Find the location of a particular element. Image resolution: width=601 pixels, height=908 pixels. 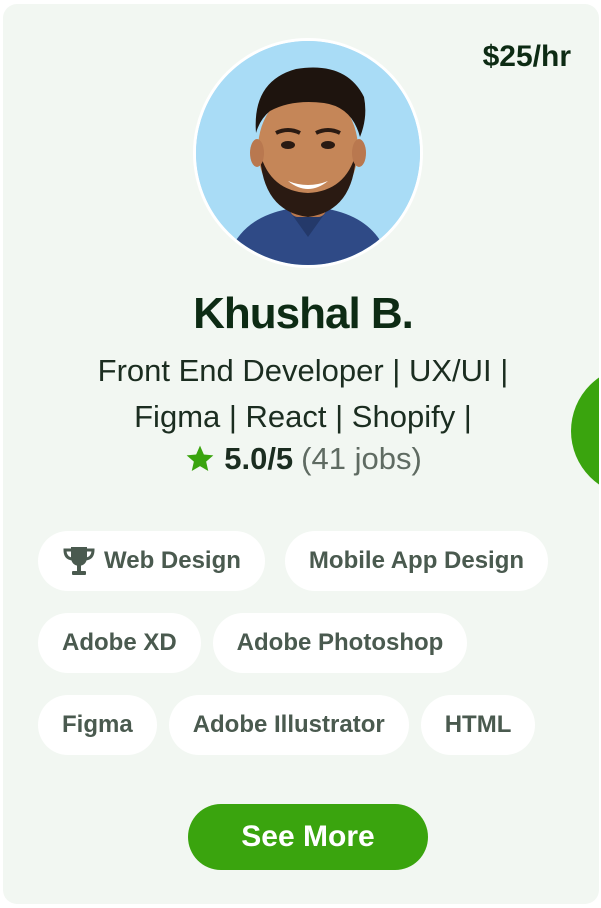

avatar is located at coordinates (308, 153).